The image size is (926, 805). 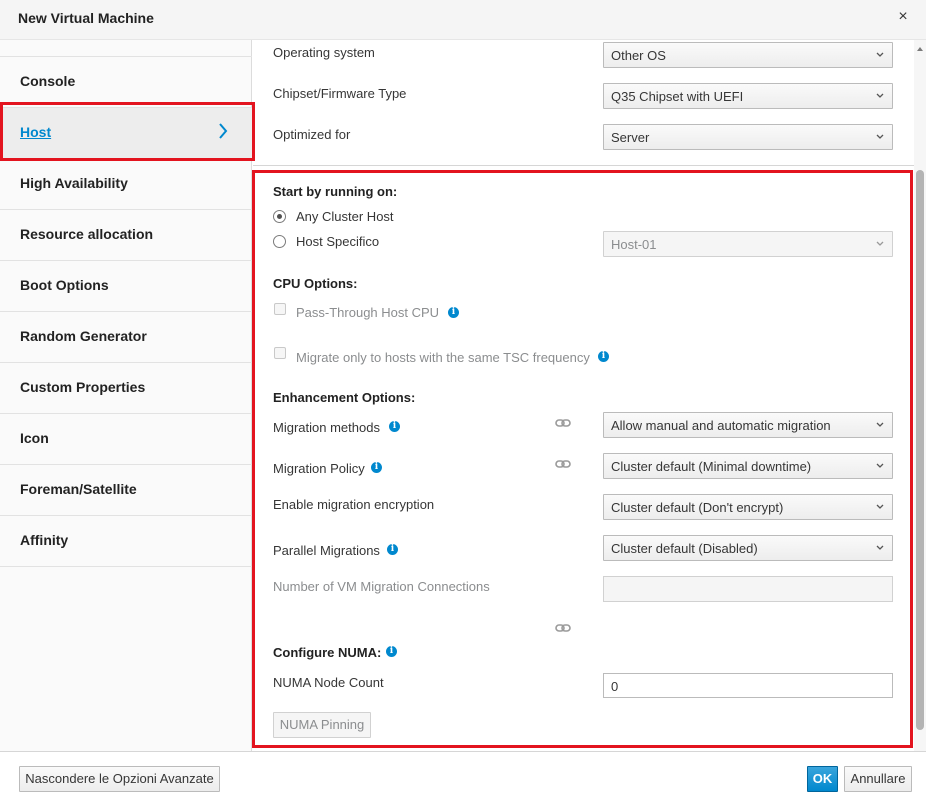 I want to click on os-select: Other OS, so click(x=748, y=55).